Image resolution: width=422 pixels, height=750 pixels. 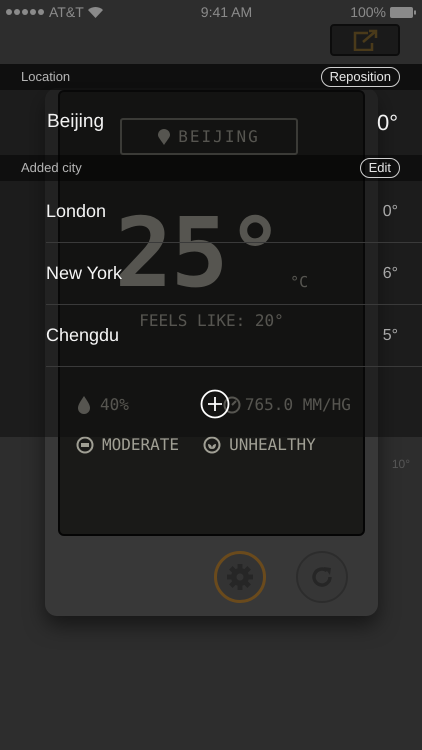 I want to click on share-icon, so click(x=365, y=40).